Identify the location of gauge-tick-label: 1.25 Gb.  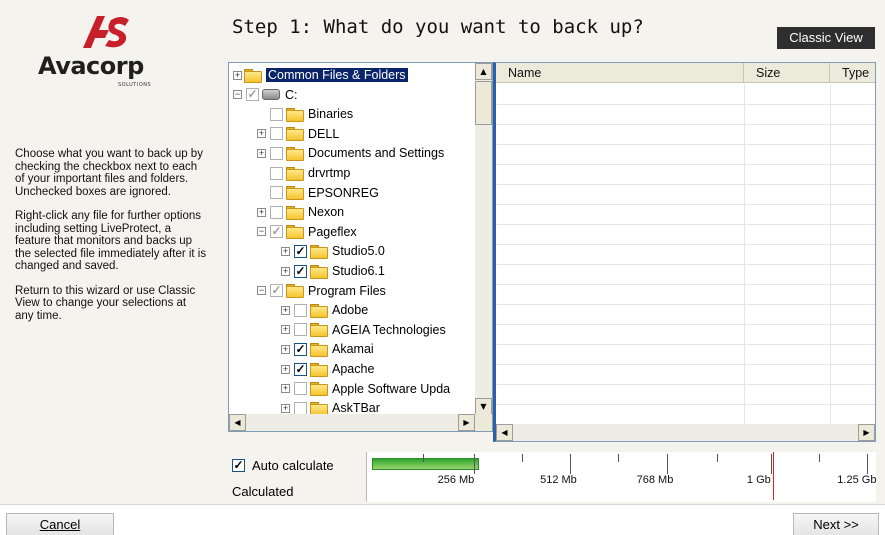
(857, 480).